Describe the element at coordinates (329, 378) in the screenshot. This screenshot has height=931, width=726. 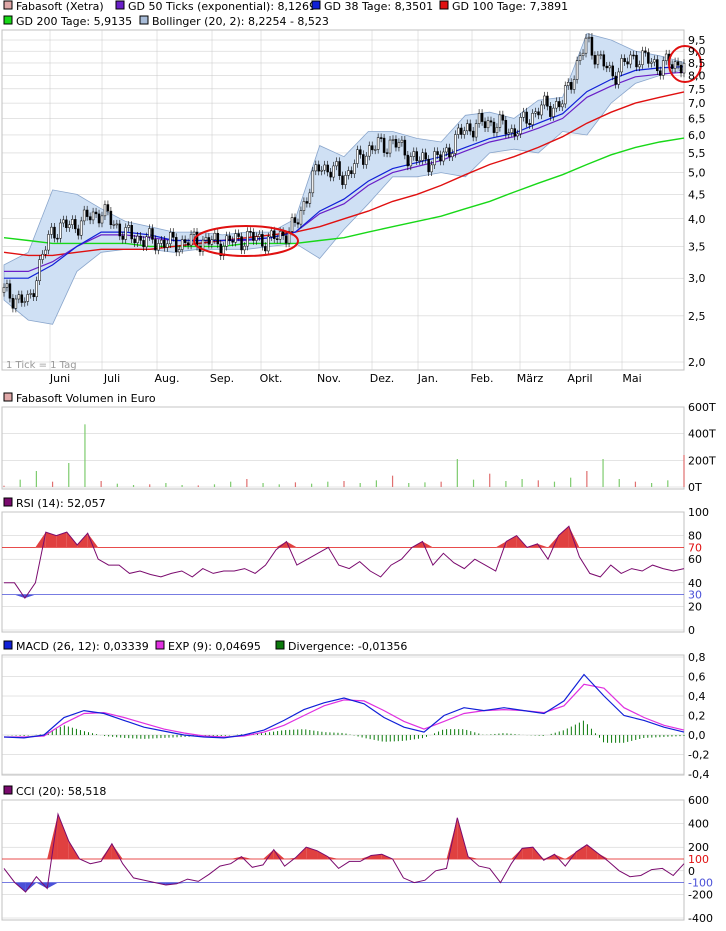
I see `month-label: Nov.` at that location.